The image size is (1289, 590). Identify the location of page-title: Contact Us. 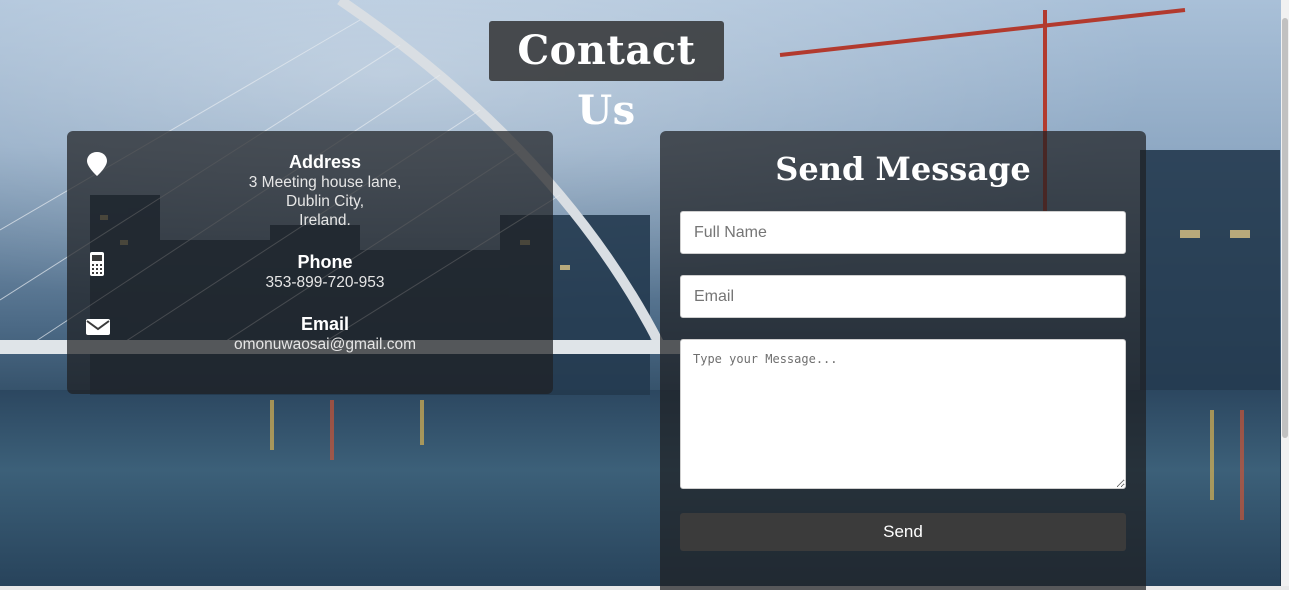
(606, 77).